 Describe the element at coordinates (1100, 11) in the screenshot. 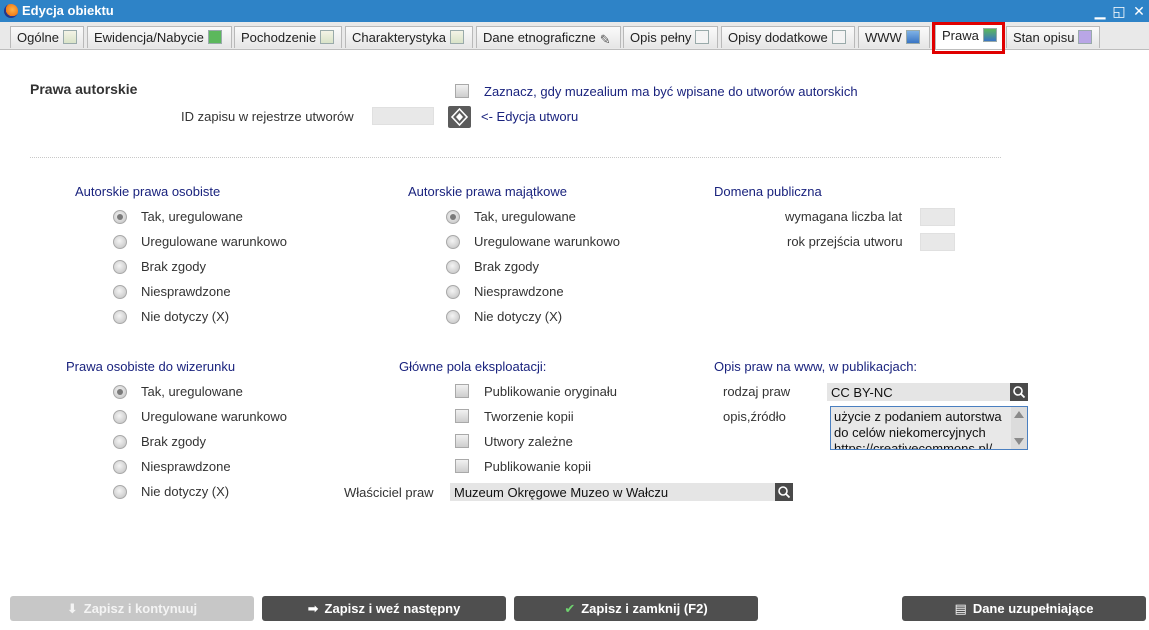

I see `minimize-button: ▁` at that location.